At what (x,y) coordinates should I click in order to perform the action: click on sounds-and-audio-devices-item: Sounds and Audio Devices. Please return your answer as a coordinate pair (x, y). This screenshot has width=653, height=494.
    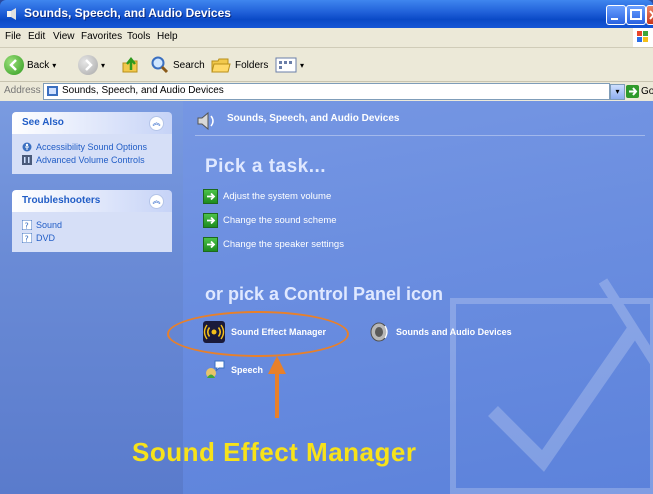
    Looking at the image, I should click on (440, 332).